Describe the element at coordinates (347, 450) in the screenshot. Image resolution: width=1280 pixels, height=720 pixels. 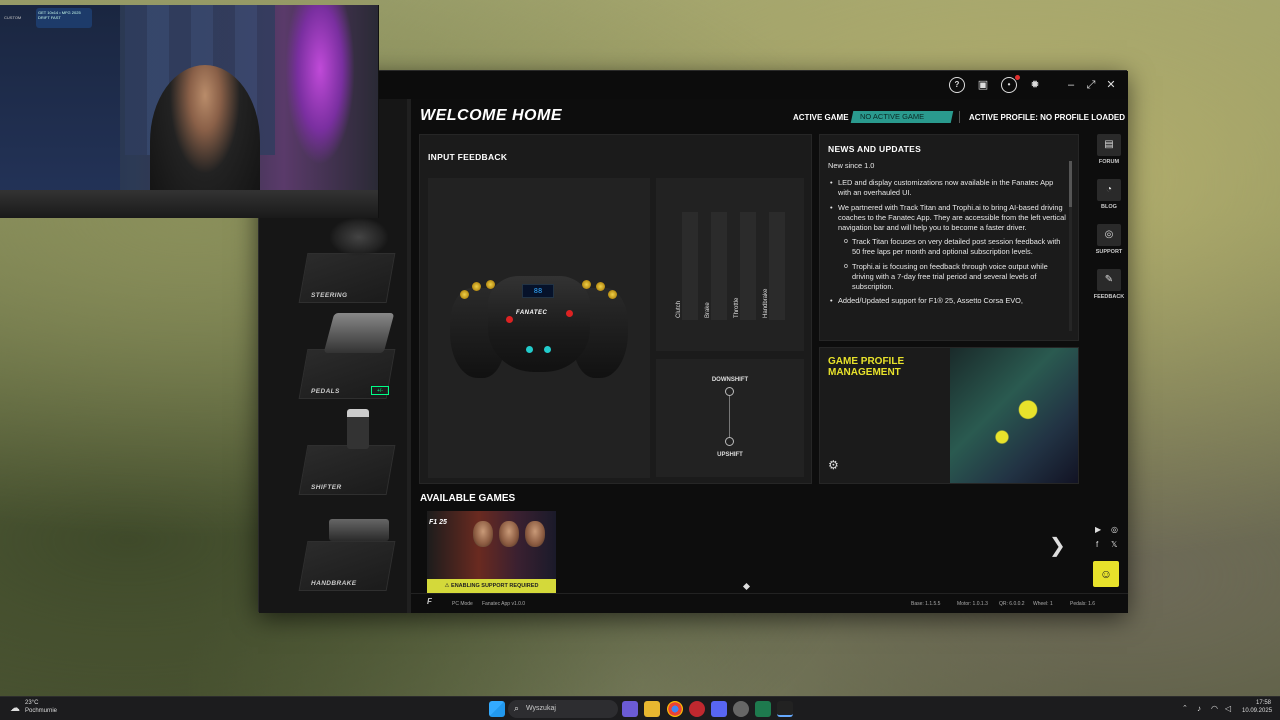
I see `nav-item-shifter: SHIFTER` at that location.